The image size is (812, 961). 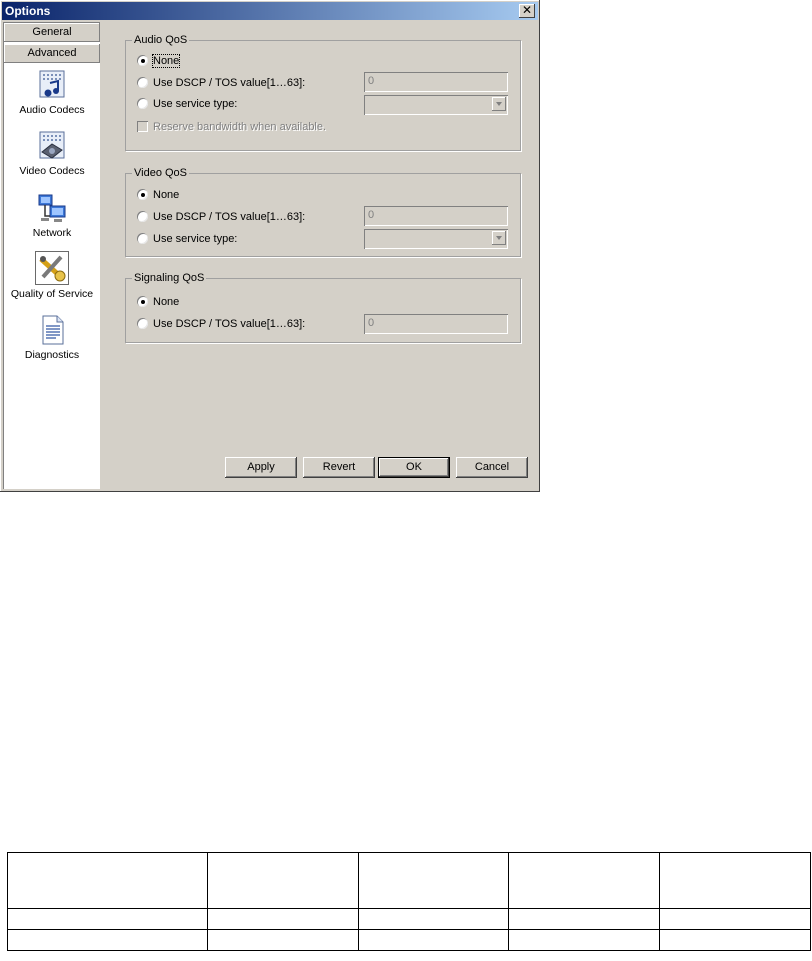 What do you see at coordinates (436, 216) in the screenshot?
I see `video-dscp-input: 0` at bounding box center [436, 216].